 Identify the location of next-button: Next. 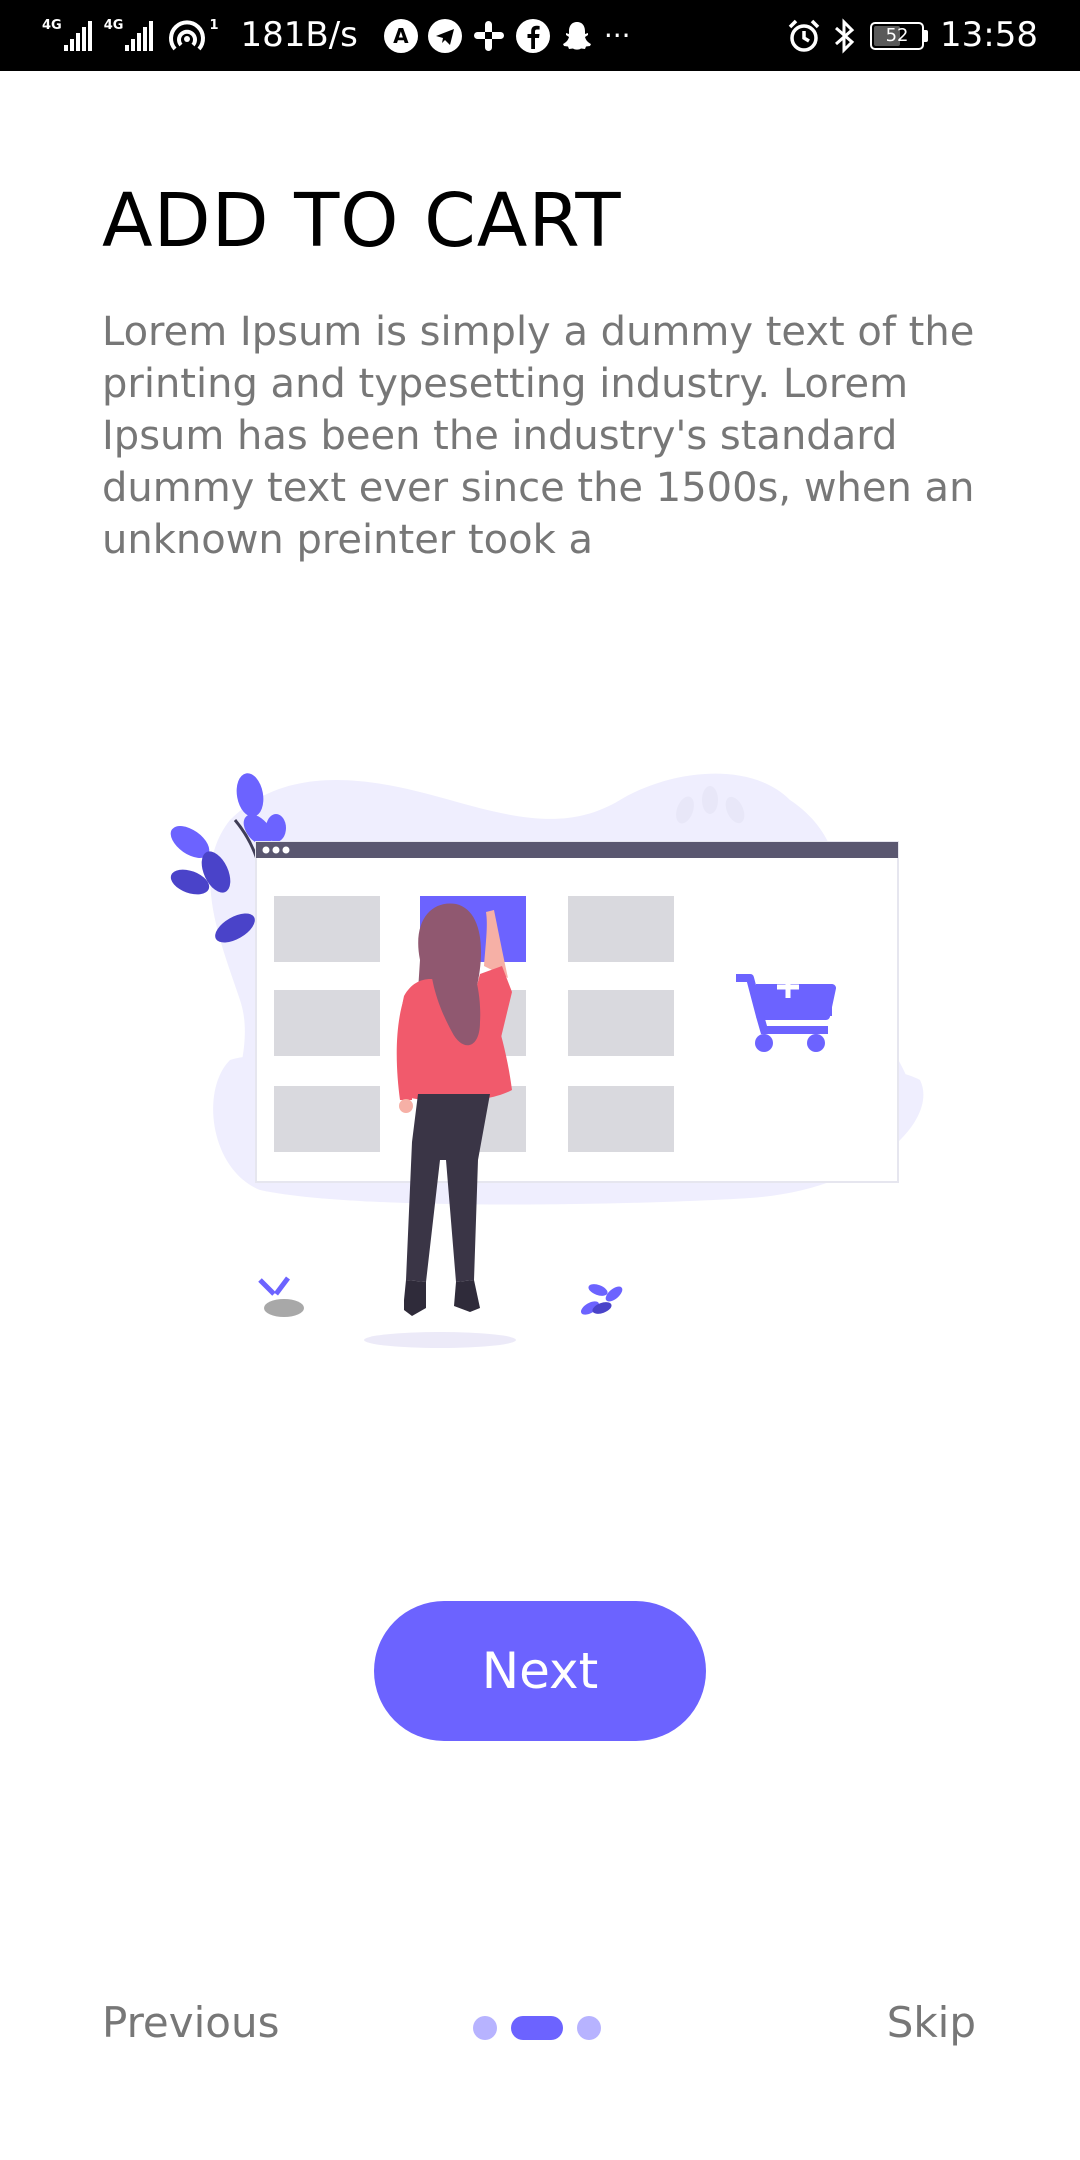
(540, 1671).